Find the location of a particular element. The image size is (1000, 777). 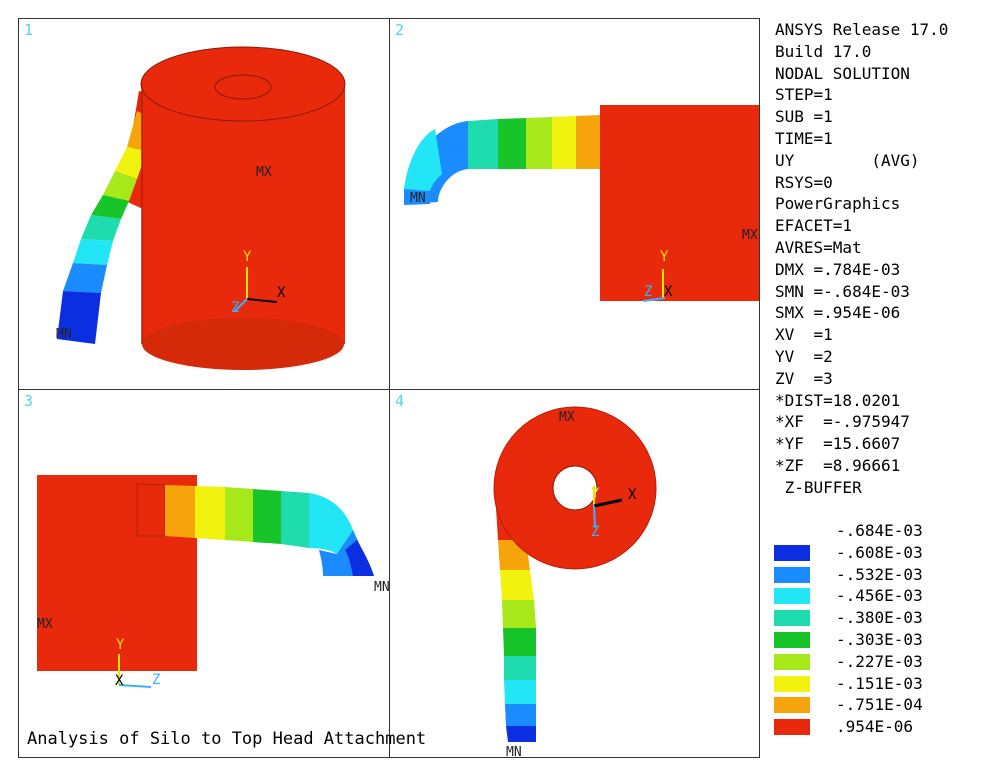

legend-row: -.456E-03 is located at coordinates (885, 596).